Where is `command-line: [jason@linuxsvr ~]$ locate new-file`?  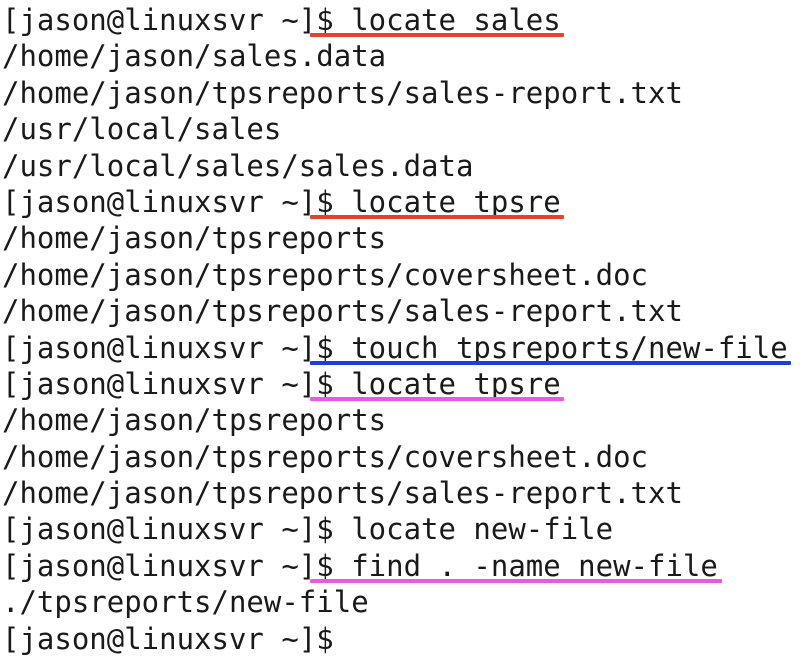 command-line: [jason@linuxsvr ~]$ locate new-file is located at coordinates (400, 529).